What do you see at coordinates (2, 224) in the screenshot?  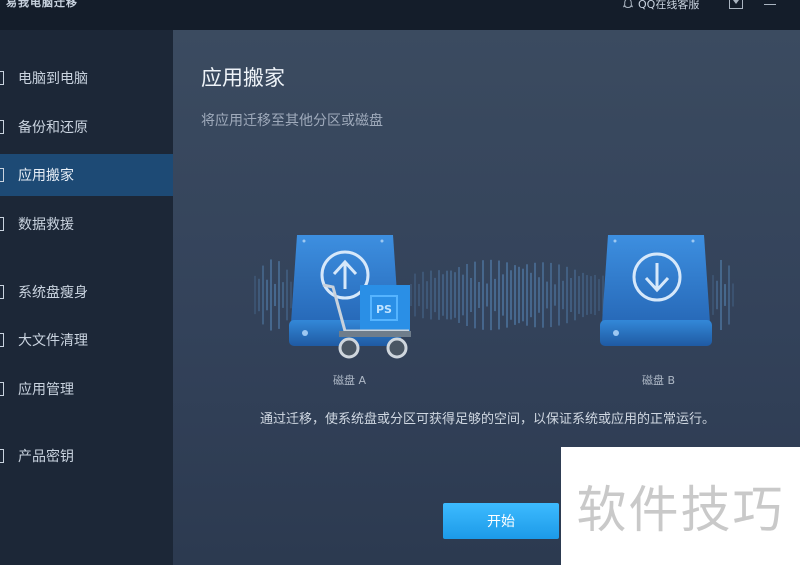 I see `rescue-icon` at bounding box center [2, 224].